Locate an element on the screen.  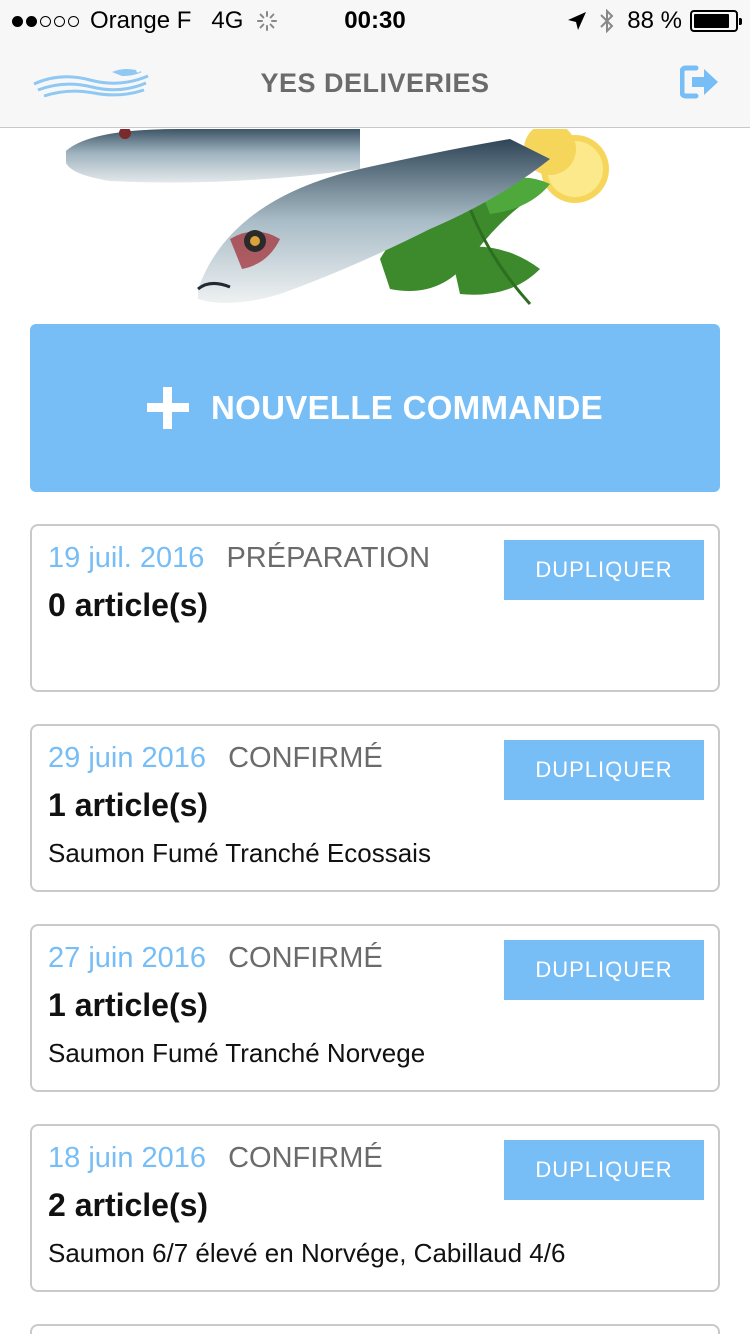
bluetooth-icon is located at coordinates (607, 21).